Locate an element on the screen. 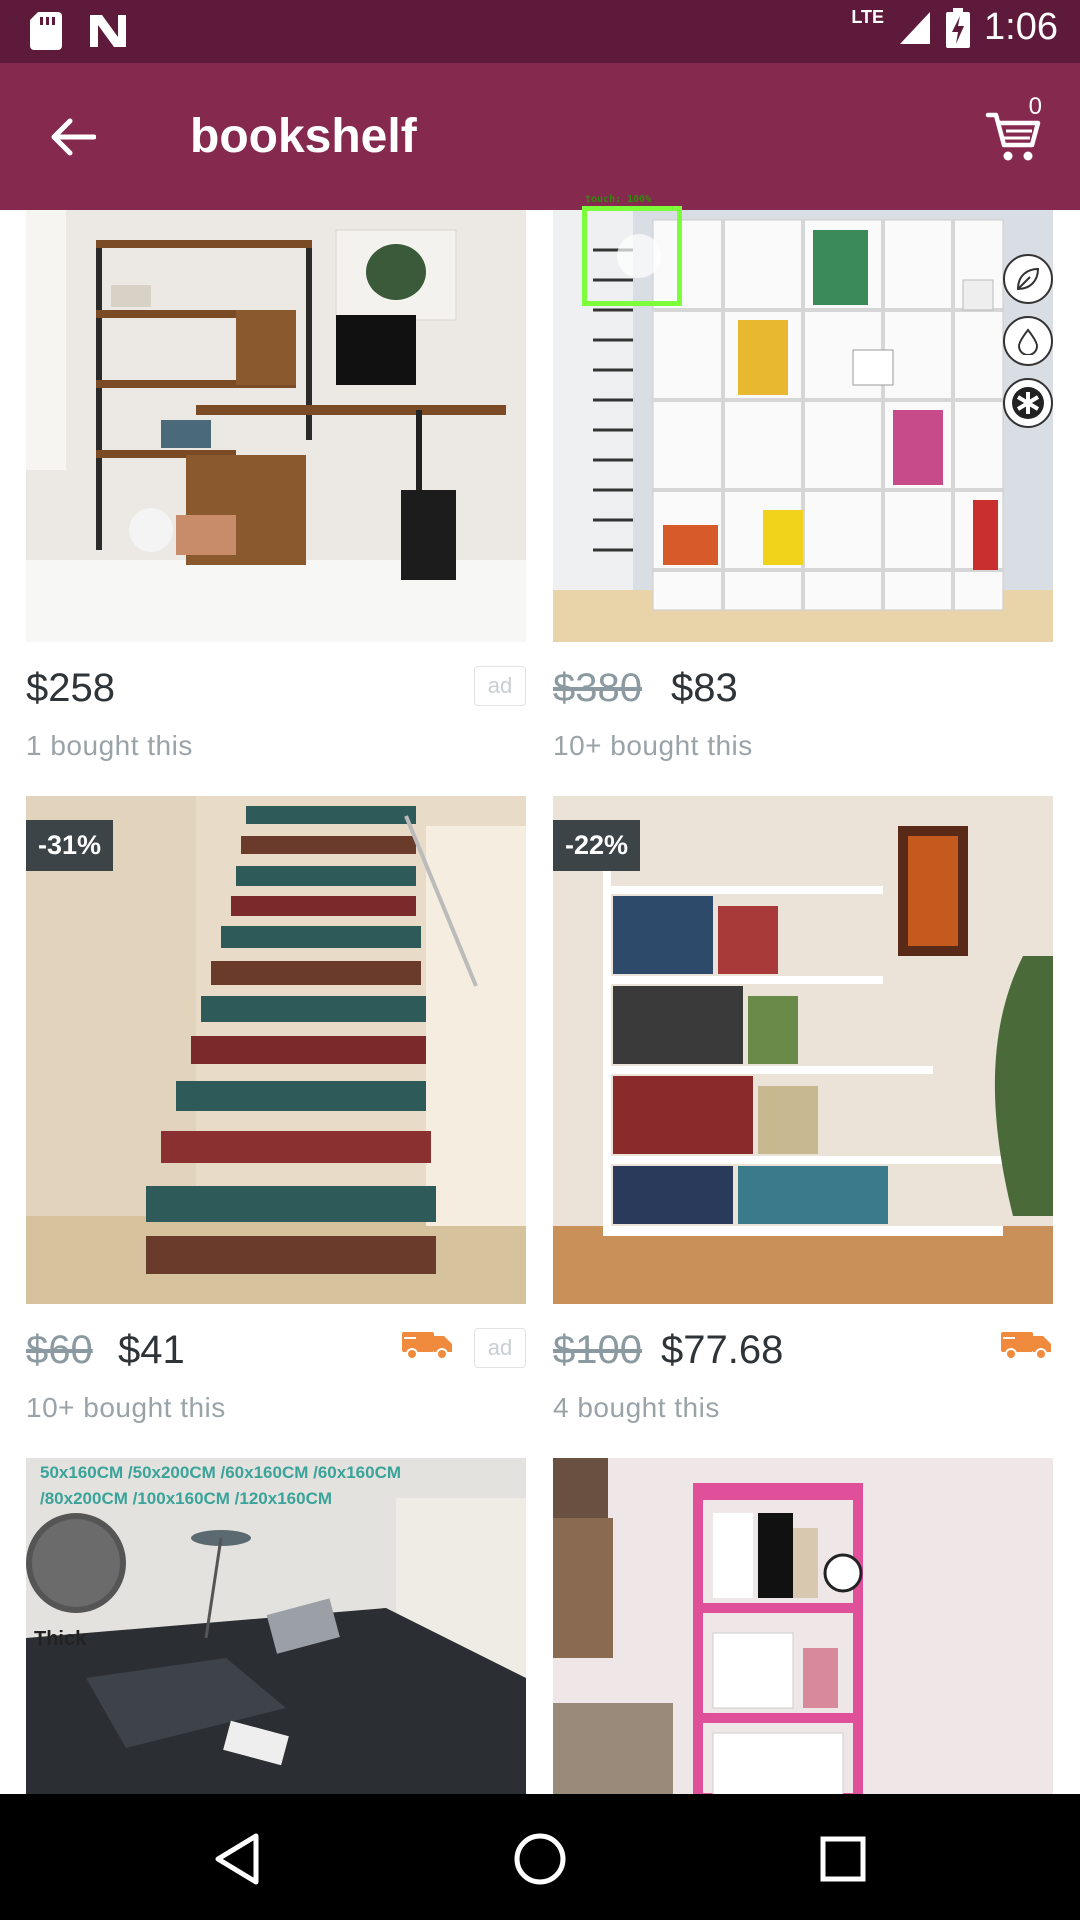 The height and width of the screenshot is (1920, 1080). price: $258 is located at coordinates (70, 688).